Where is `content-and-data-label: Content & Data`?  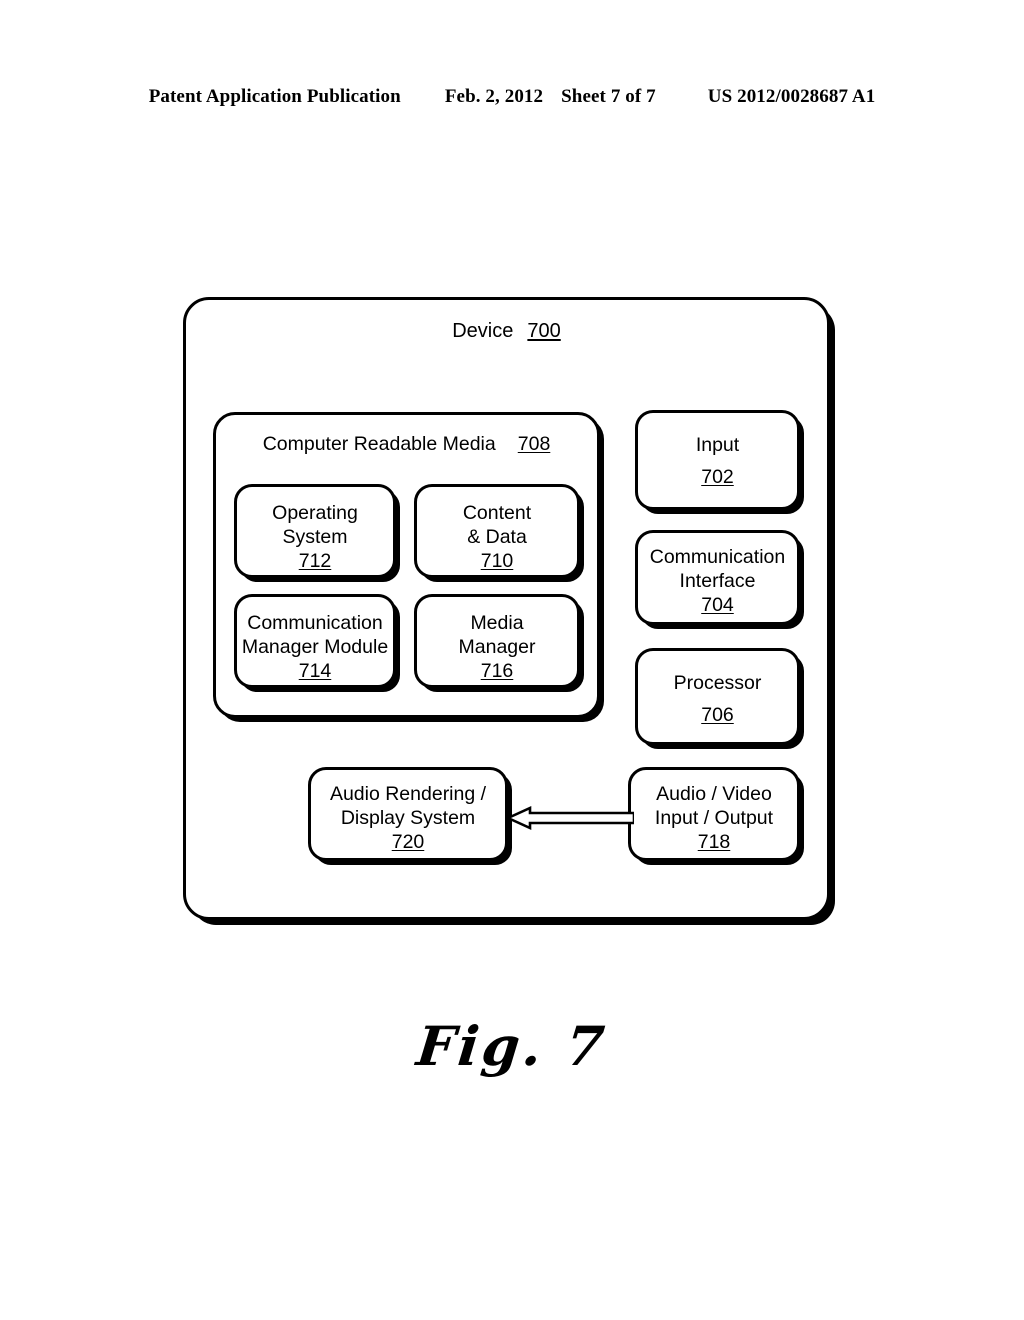
content-and-data-label: Content & Data is located at coordinates (497, 525).